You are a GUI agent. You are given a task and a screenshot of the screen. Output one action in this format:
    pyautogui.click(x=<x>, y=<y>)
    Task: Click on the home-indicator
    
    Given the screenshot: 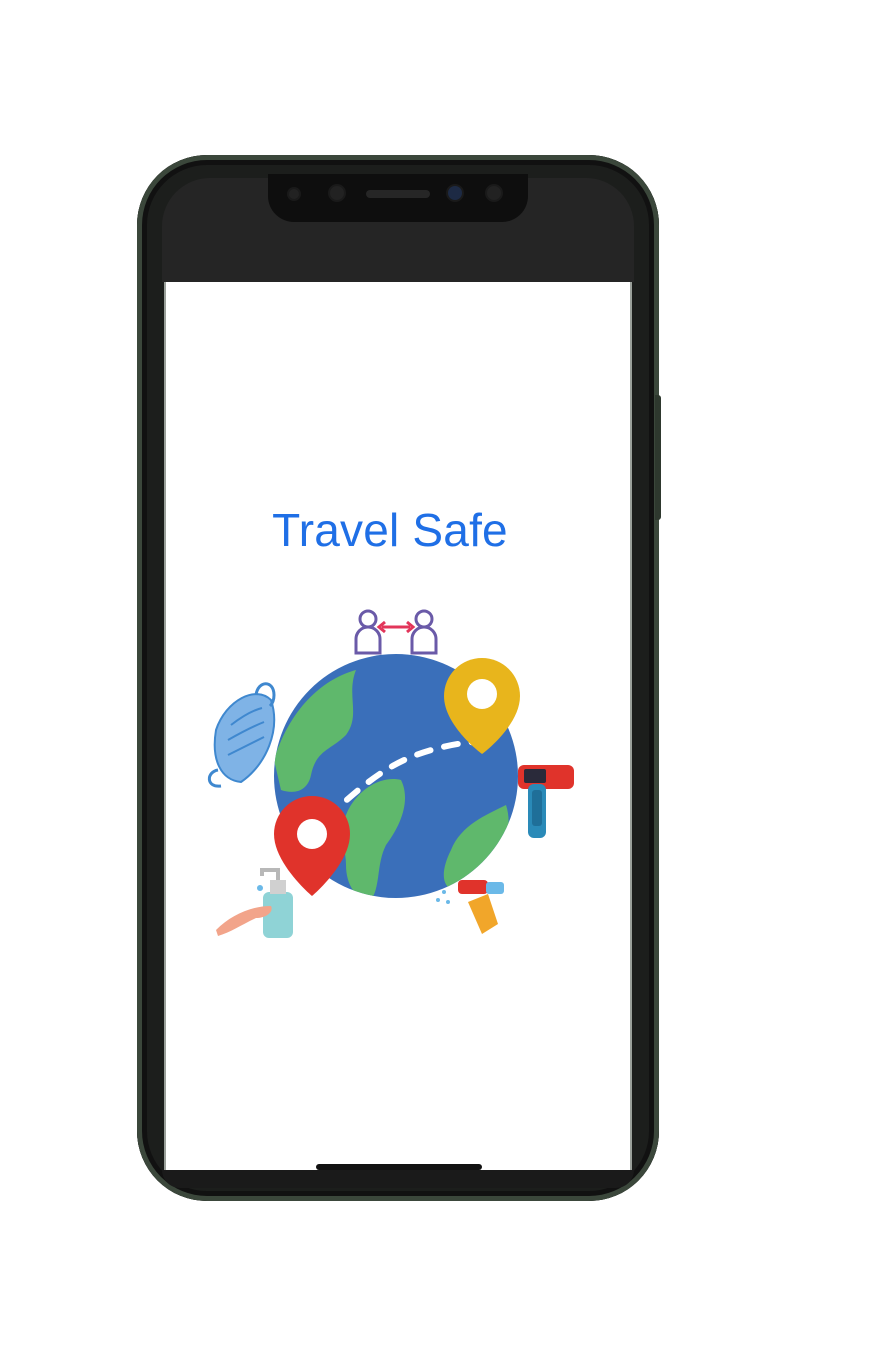 What is the action you would take?
    pyautogui.click(x=399, y=1167)
    